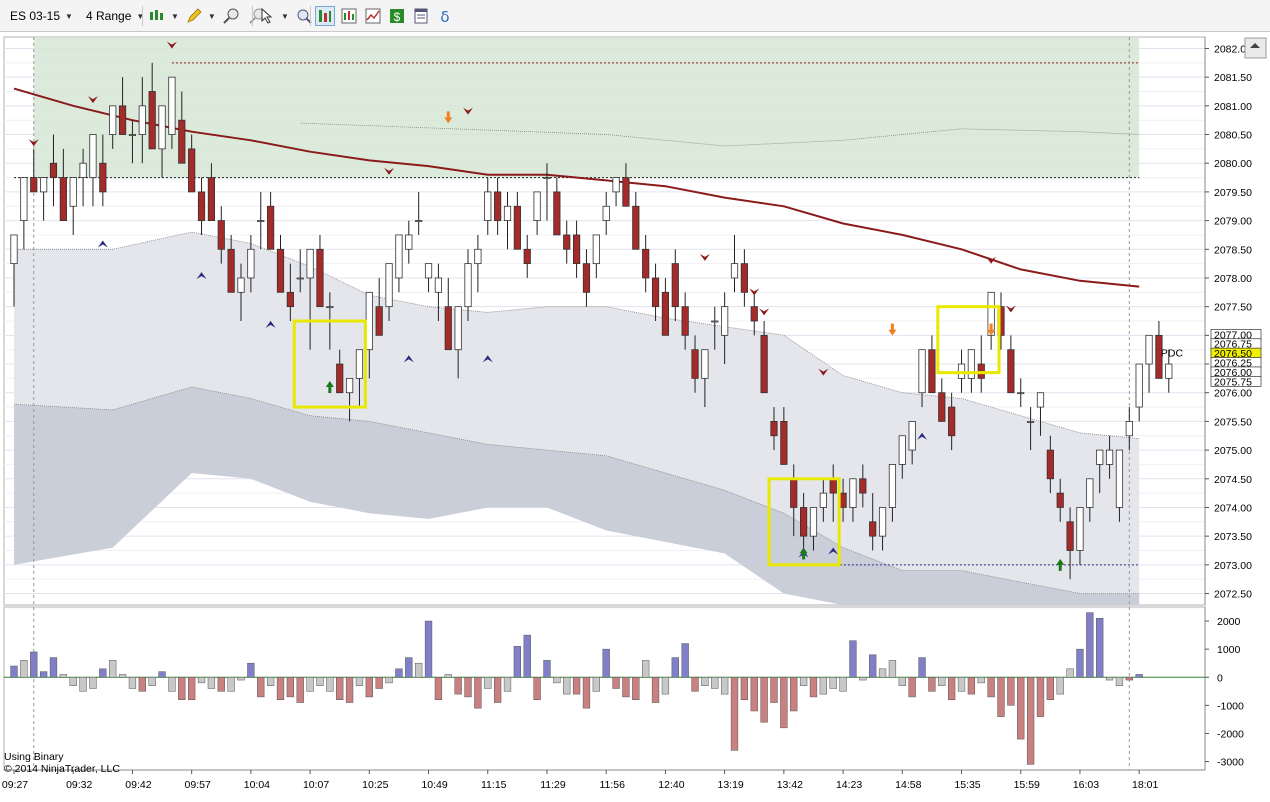 The width and height of the screenshot is (1270, 802). What do you see at coordinates (194, 16) in the screenshot?
I see `pencil-draw-icon` at bounding box center [194, 16].